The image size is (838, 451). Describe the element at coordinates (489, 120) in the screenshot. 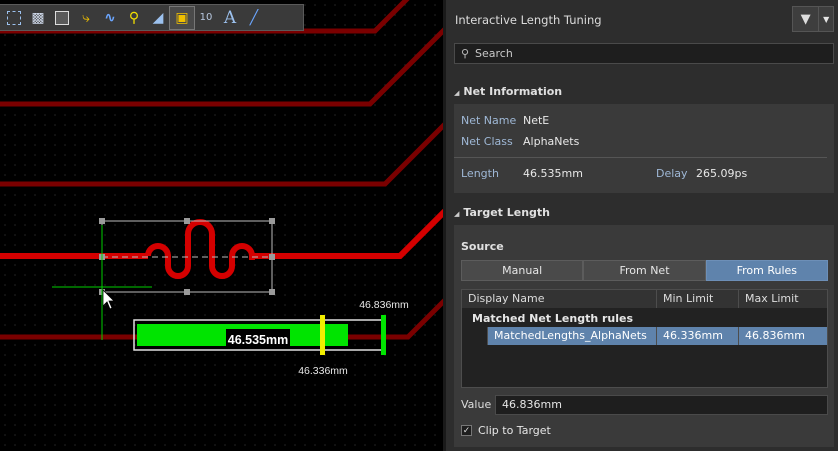

I see `net-name-label: Net Name` at that location.